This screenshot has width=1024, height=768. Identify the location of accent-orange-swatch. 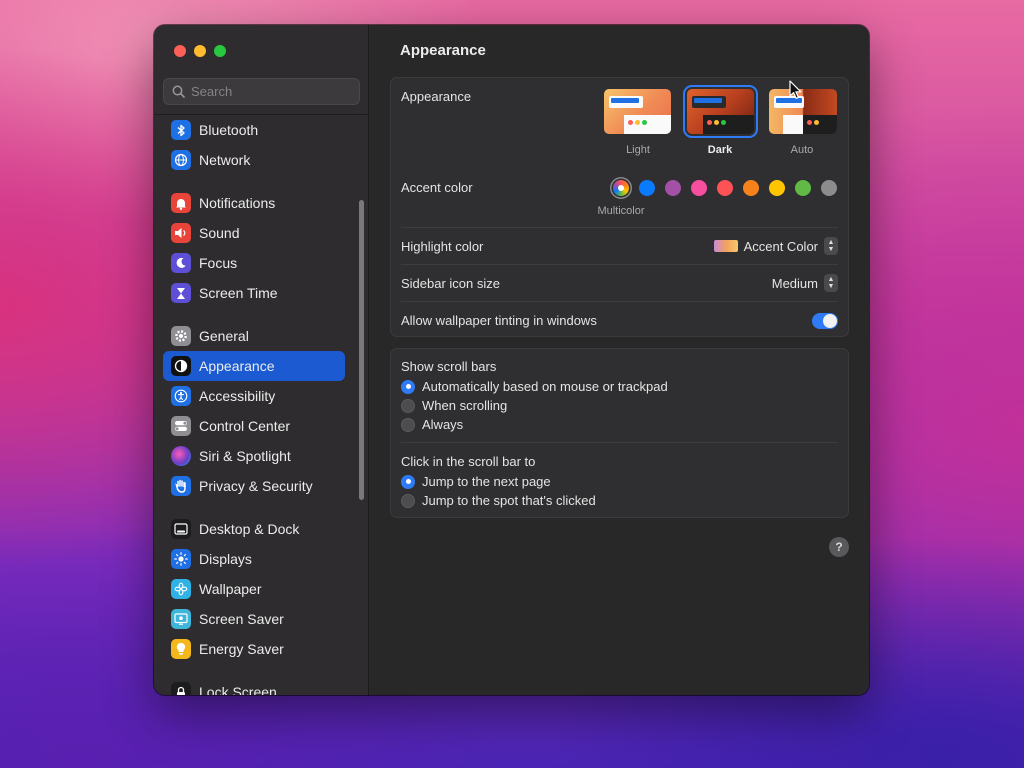
(751, 188).